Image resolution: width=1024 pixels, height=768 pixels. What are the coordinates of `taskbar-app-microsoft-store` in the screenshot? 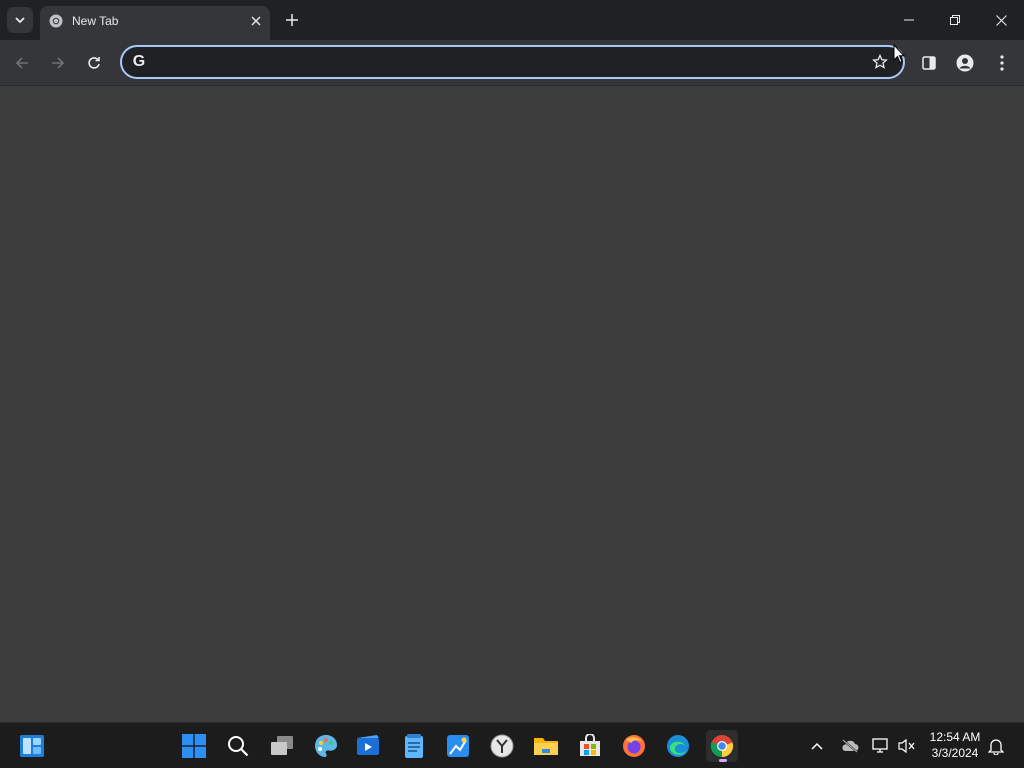 It's located at (590, 746).